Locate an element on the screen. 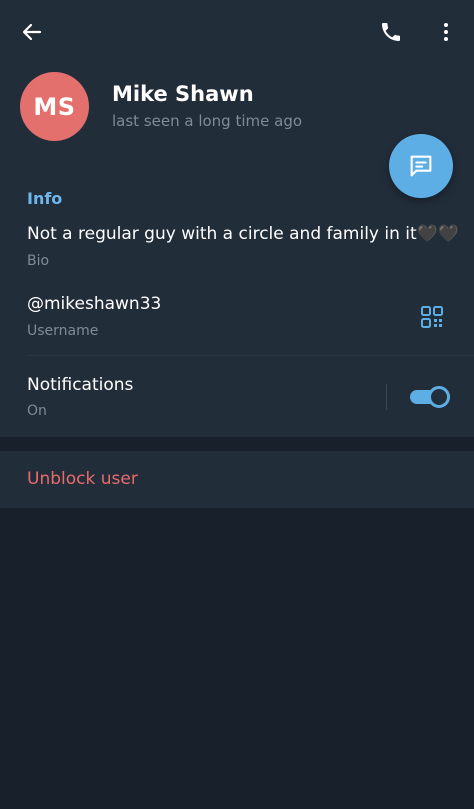  phone-icon is located at coordinates (391, 32).